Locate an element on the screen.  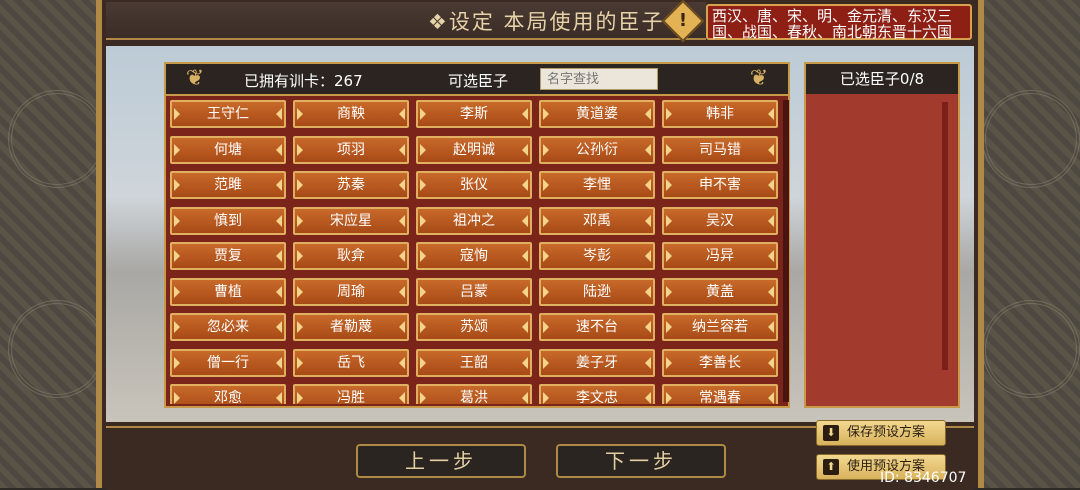
minister-card: 赵明诚 is located at coordinates (474, 149).